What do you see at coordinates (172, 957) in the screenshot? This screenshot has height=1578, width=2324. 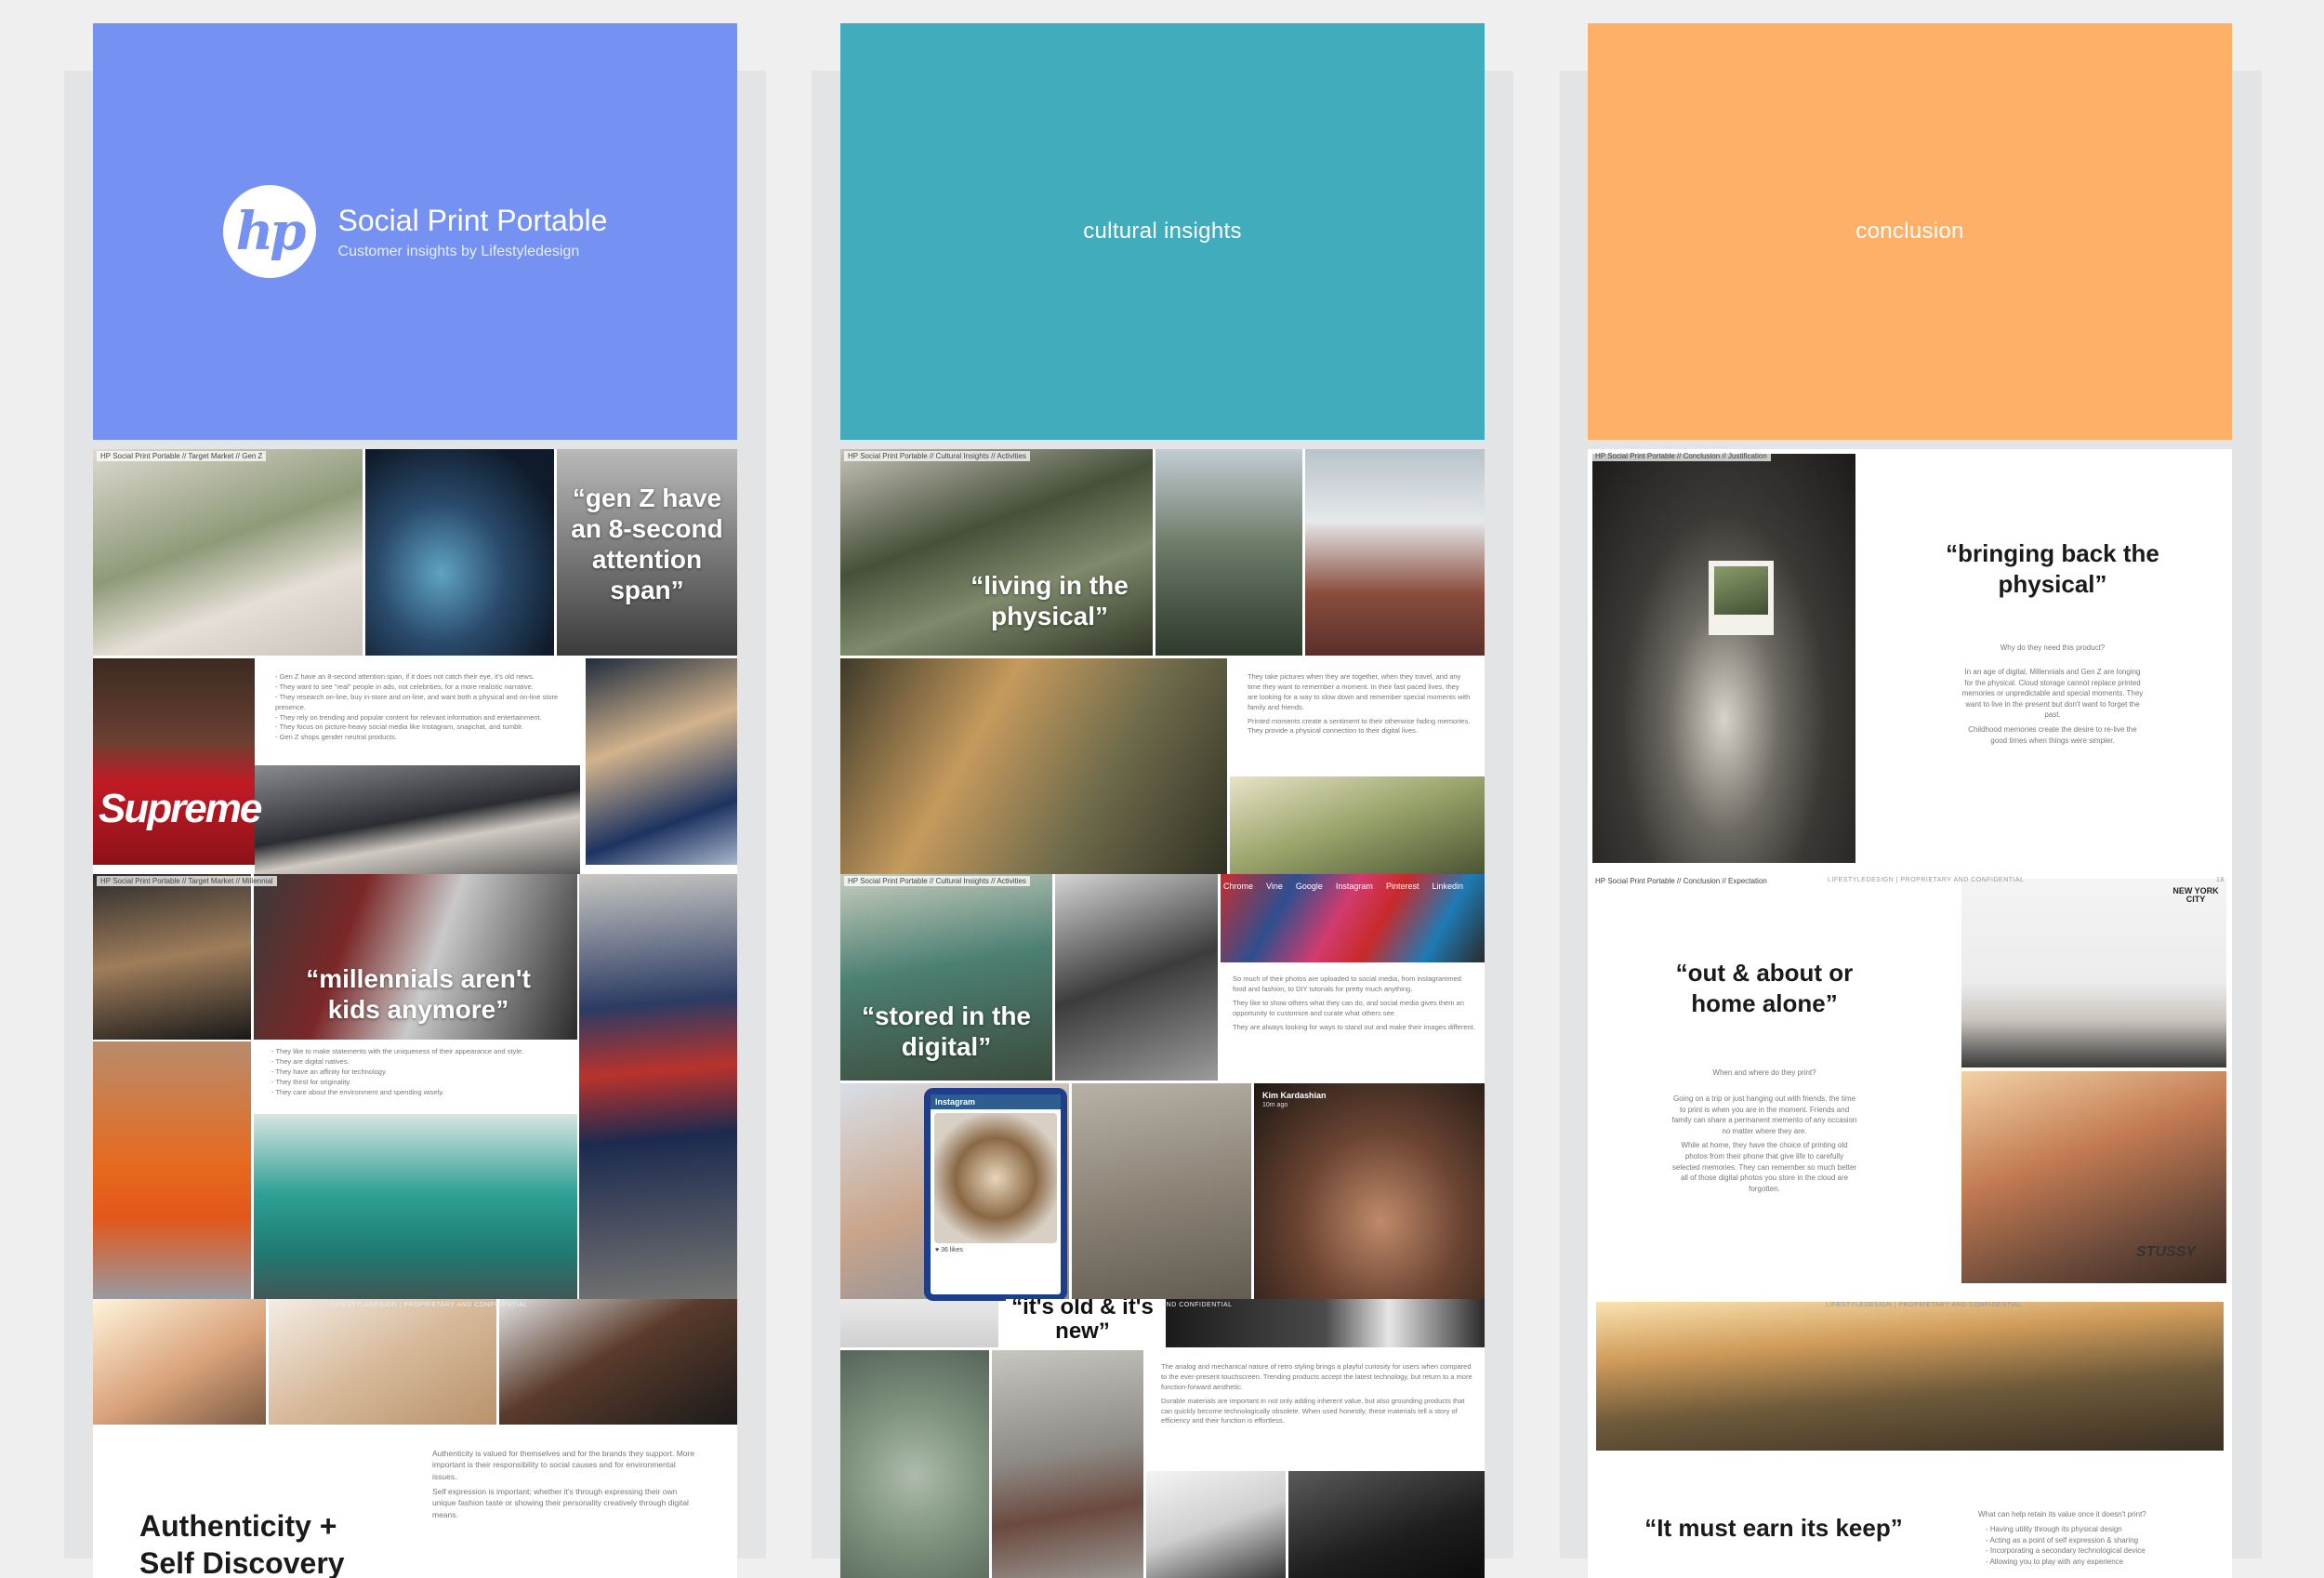 I see `photo-street-crowd` at bounding box center [172, 957].